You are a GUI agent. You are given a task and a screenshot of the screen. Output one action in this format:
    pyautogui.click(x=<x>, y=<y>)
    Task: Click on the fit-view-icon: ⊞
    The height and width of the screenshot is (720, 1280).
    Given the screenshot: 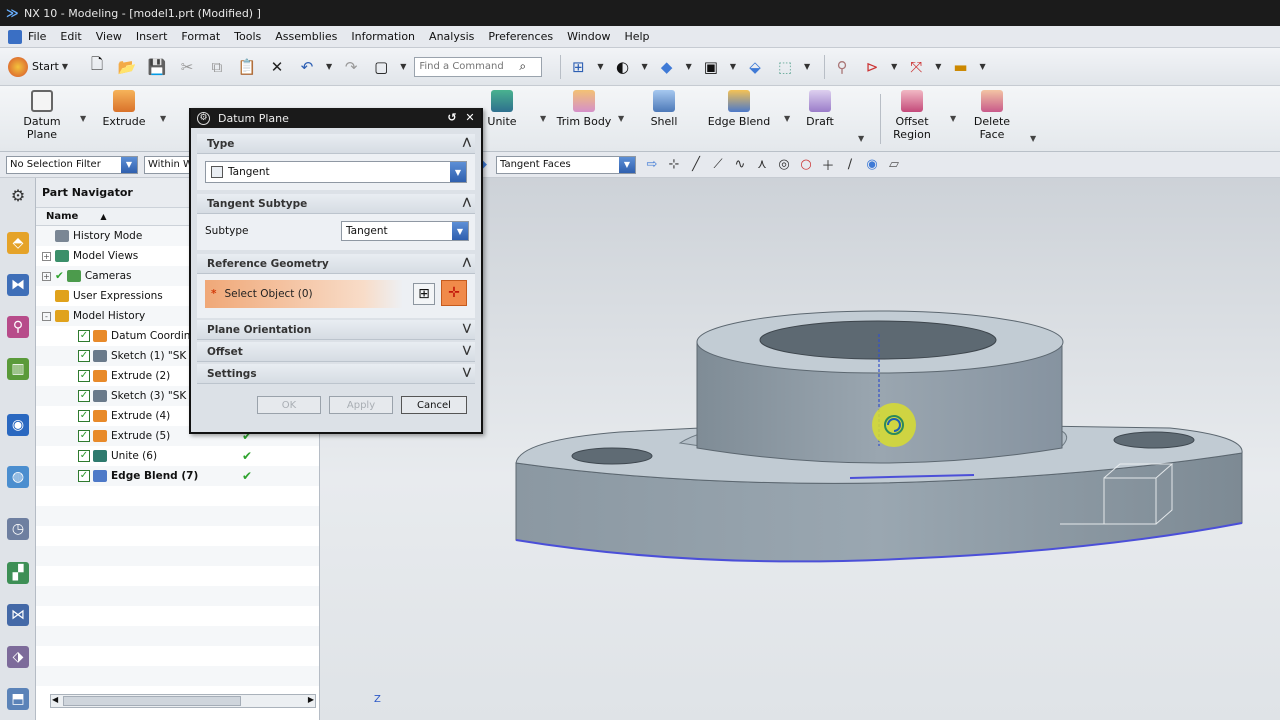 What is the action you would take?
    pyautogui.click(x=578, y=67)
    